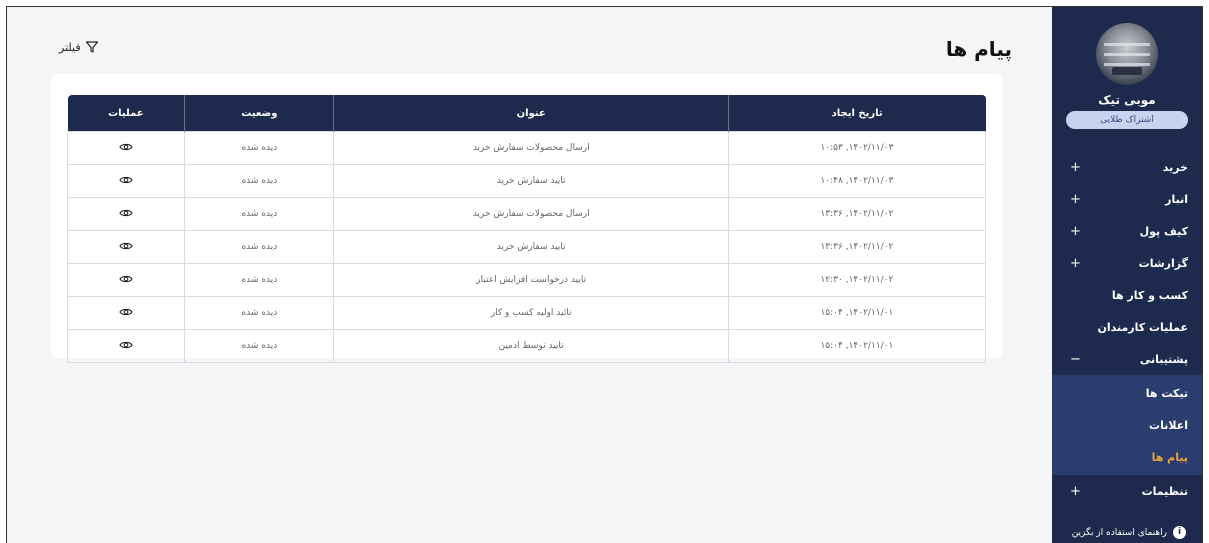 This screenshot has height=543, width=1209. I want to click on cell-date: ۱۴۰۲/۱۱/۰۲, ۱۲:۳۰, so click(857, 280).